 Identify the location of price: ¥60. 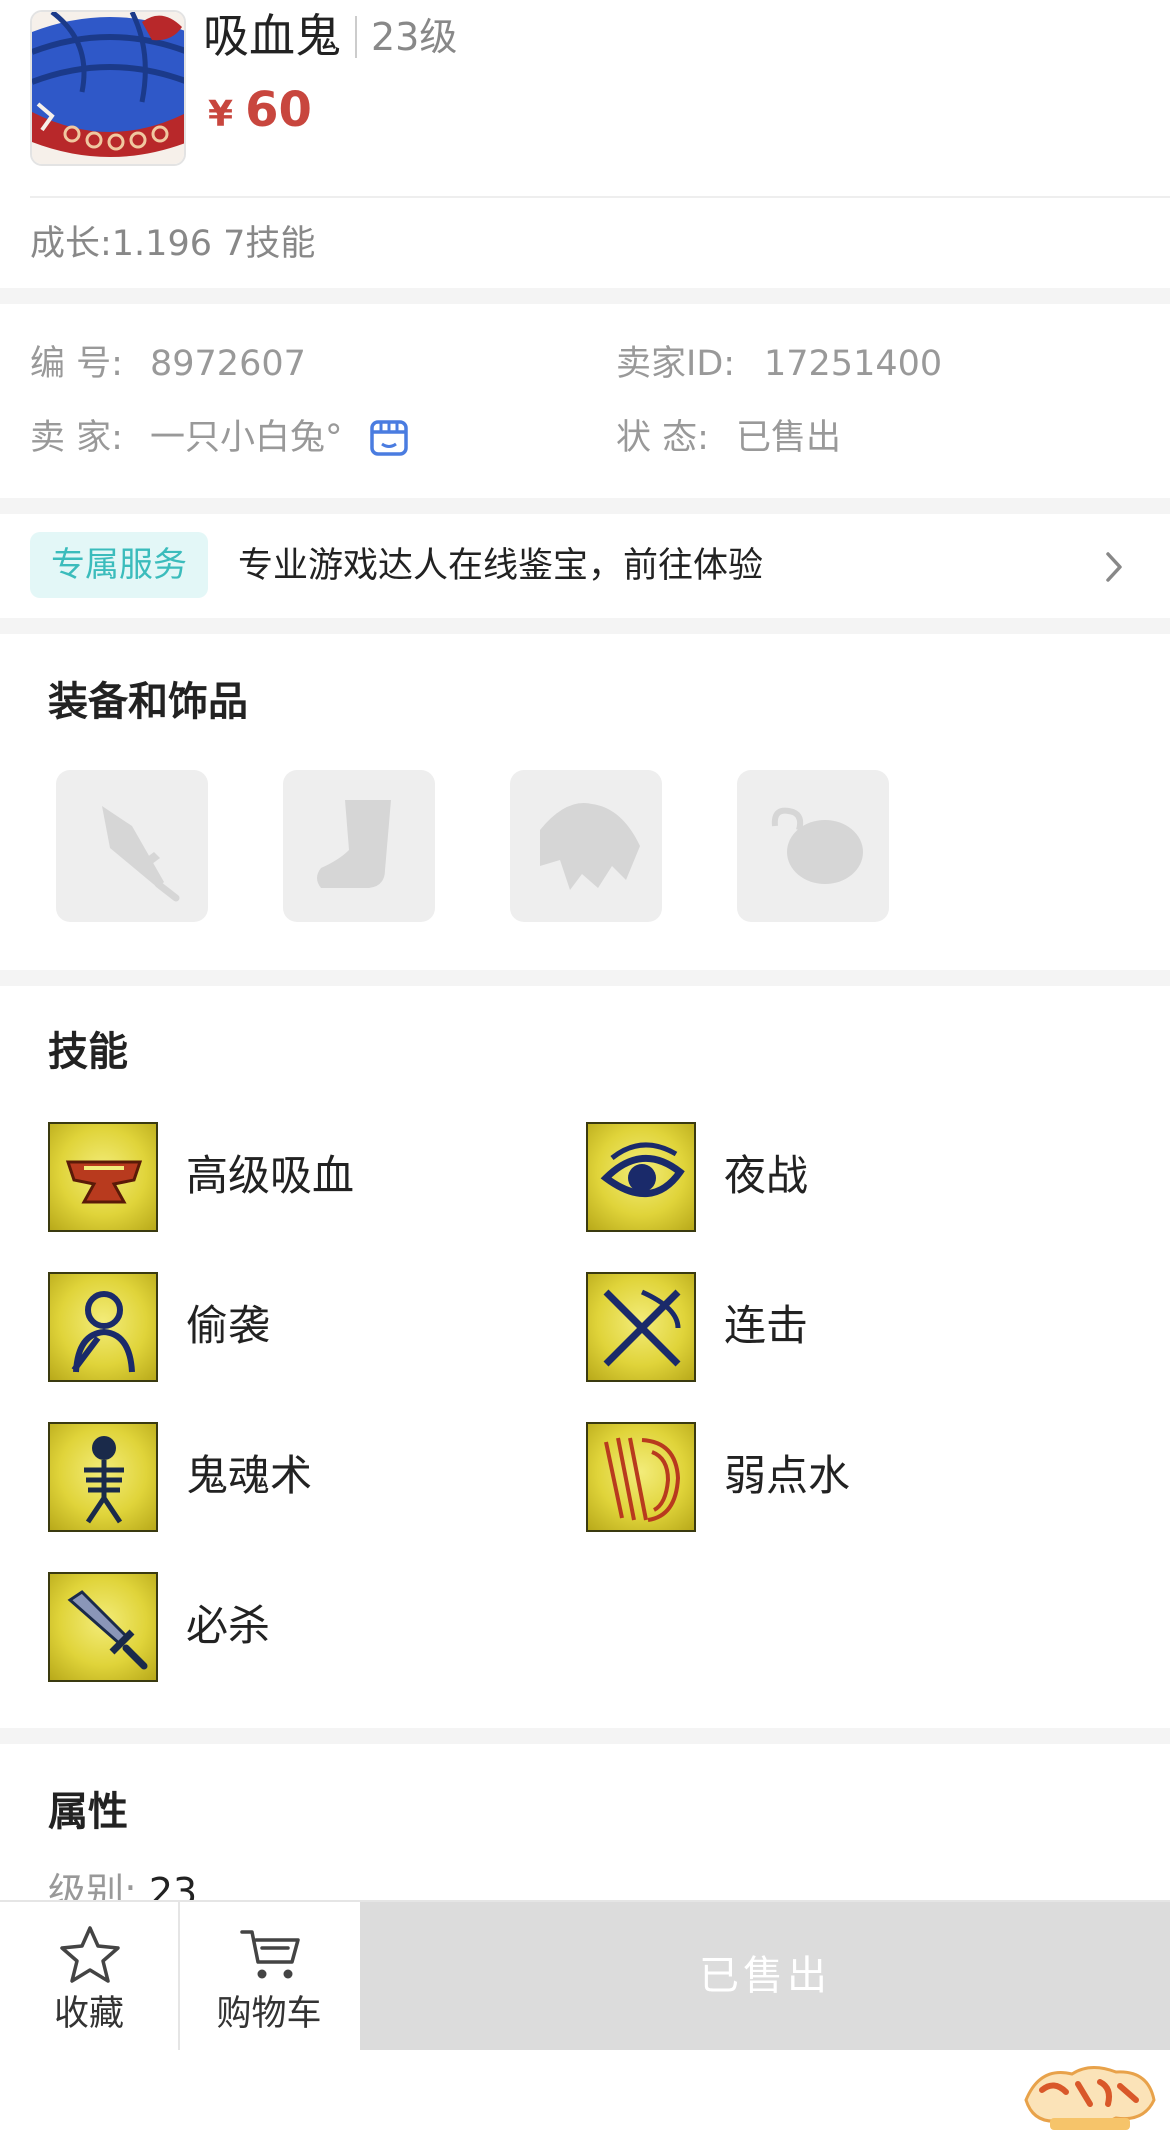
(260, 115).